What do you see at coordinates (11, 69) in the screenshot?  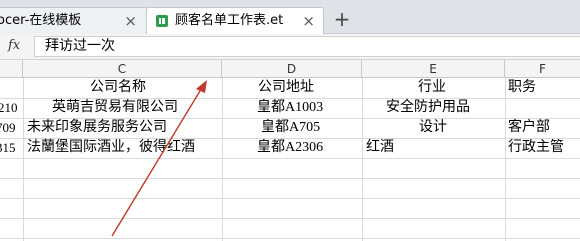 I see `row-header-corner` at bounding box center [11, 69].